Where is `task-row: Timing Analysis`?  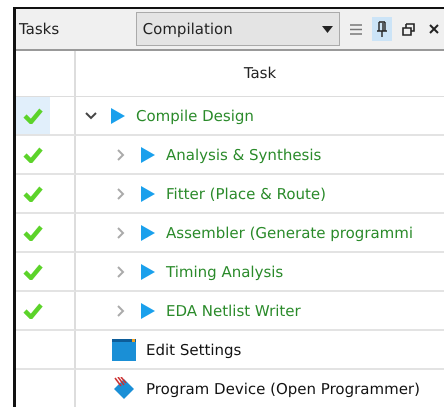 task-row: Timing Analysis is located at coordinates (260, 272).